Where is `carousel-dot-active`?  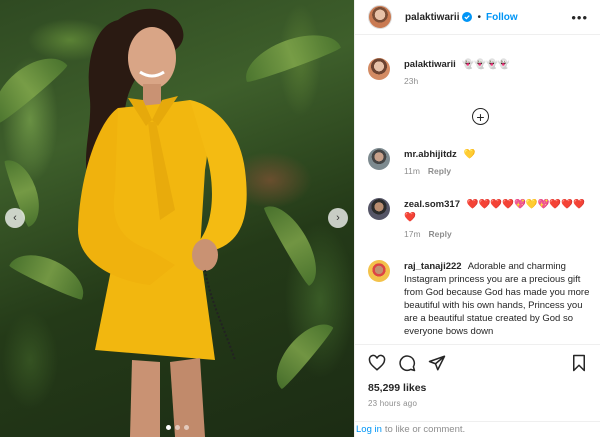 carousel-dot-active is located at coordinates (168, 427).